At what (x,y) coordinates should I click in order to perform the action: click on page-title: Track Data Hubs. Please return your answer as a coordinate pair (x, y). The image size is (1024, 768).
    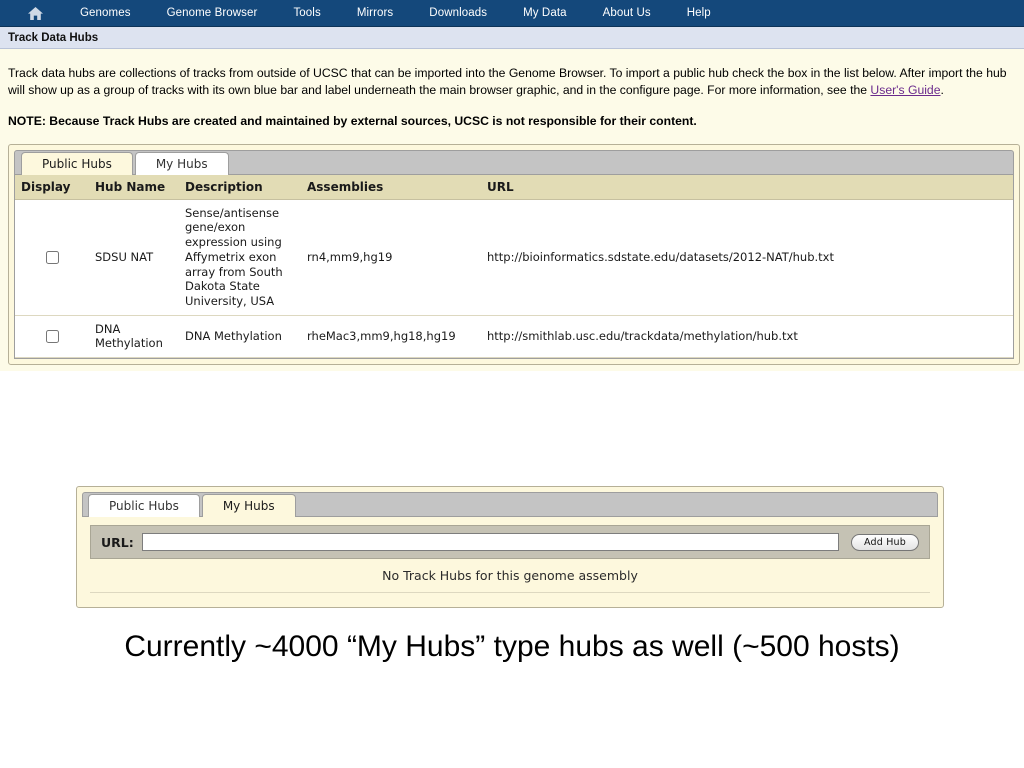
    Looking at the image, I should click on (53, 37).